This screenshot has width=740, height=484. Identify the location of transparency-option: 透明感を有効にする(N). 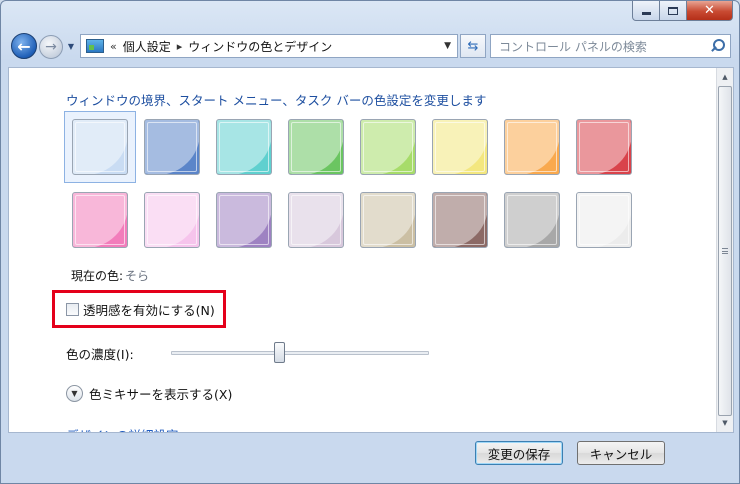
(140, 309).